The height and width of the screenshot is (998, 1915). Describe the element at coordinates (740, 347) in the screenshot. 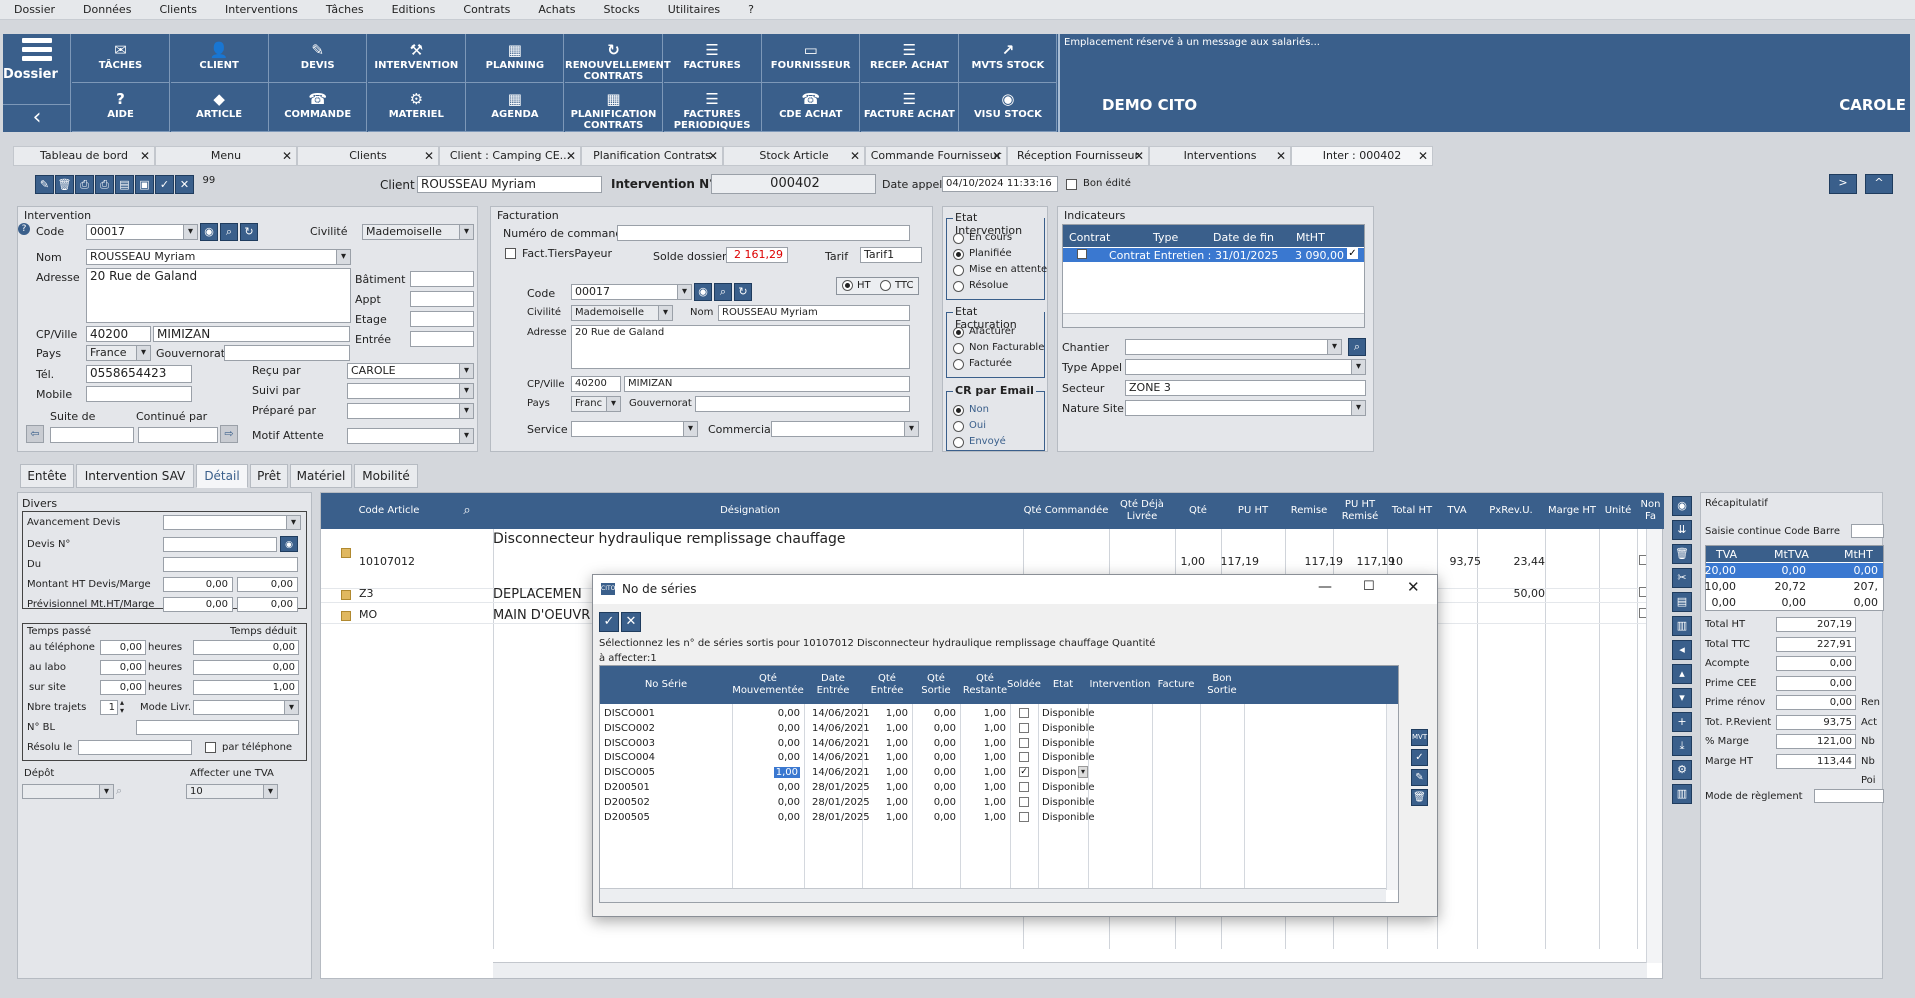

I see `fact-adresse-field: 20 Rue de Galand` at that location.